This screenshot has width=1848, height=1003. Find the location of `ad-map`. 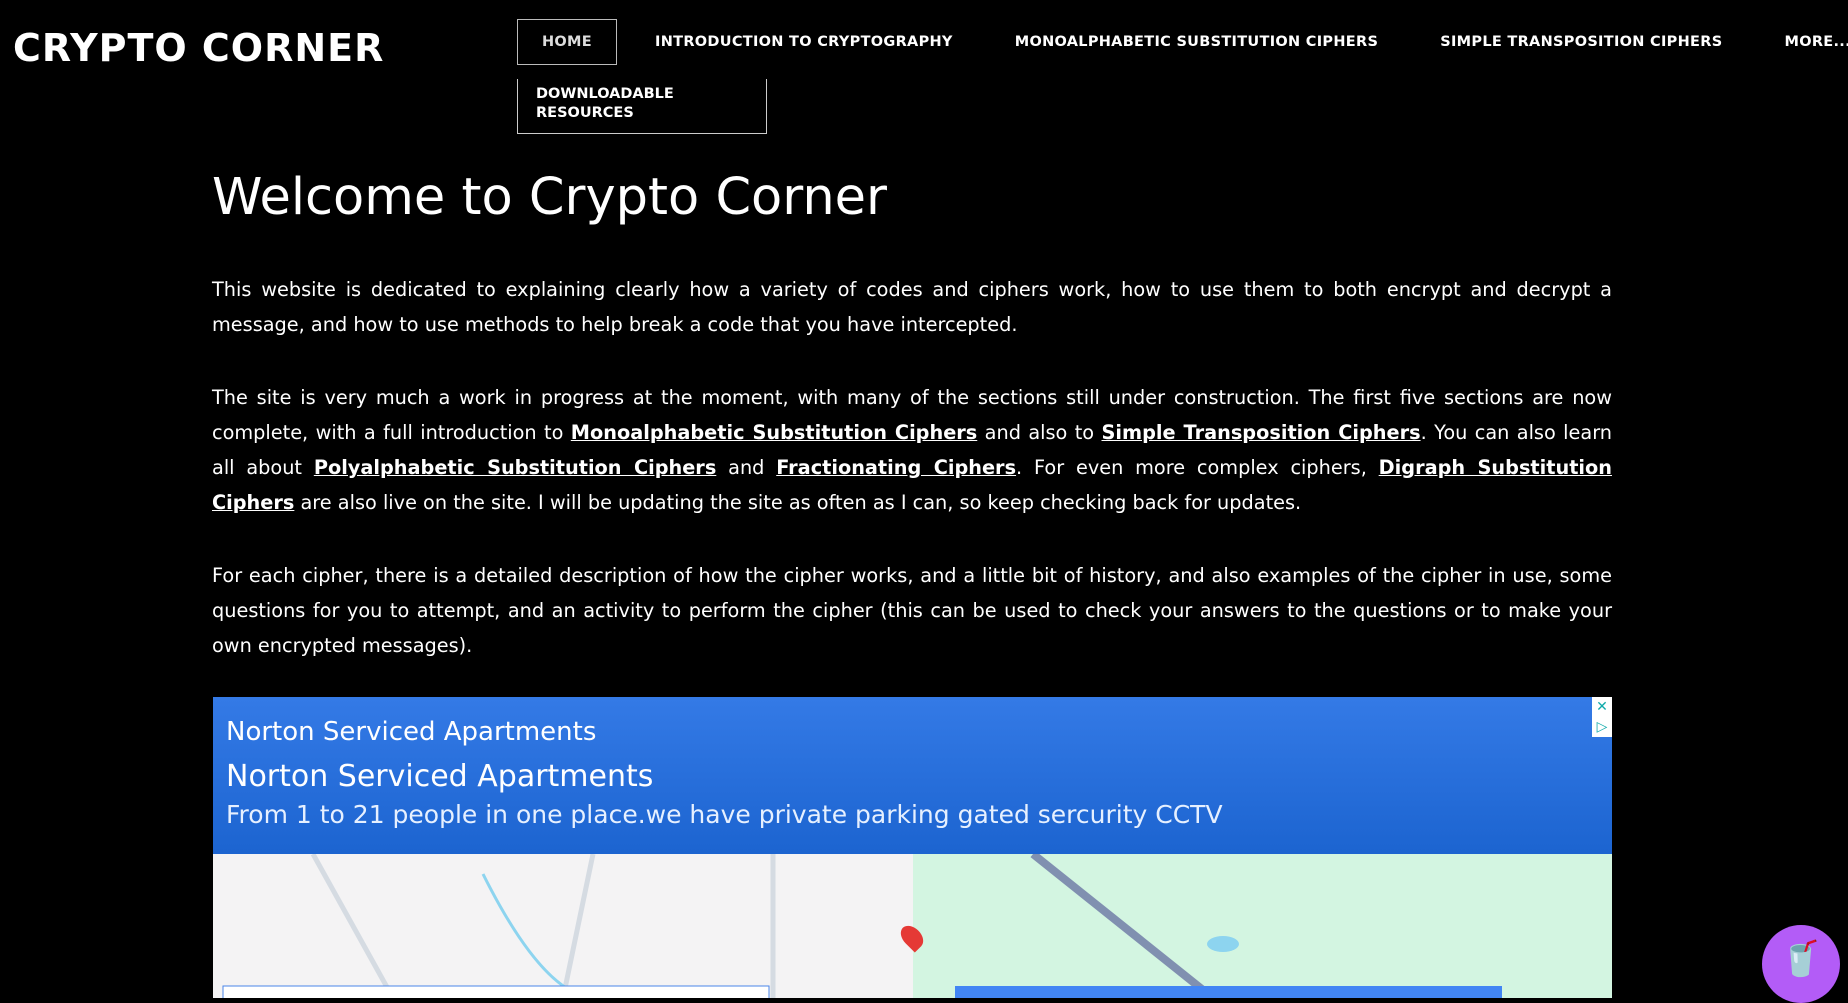

ad-map is located at coordinates (912, 926).